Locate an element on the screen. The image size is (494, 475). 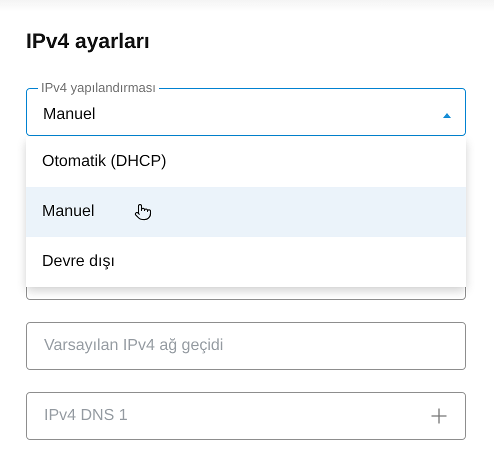
select-value: Manuel is located at coordinates (69, 115).